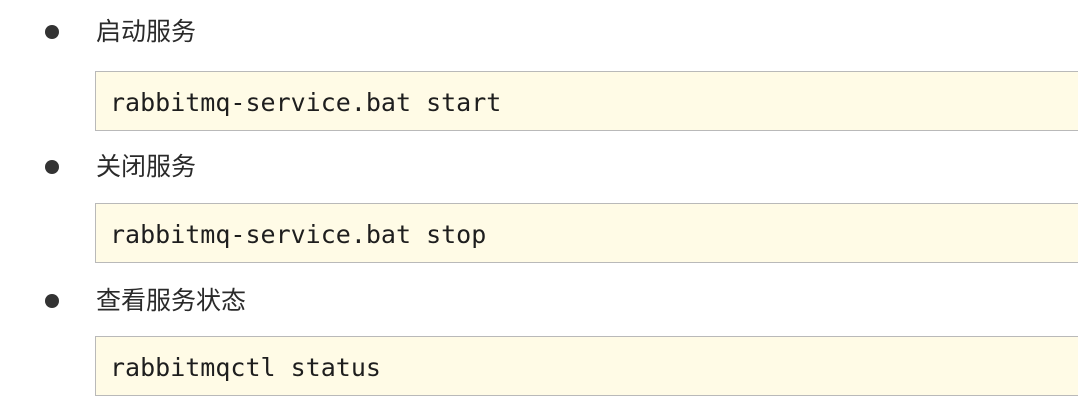 This screenshot has height=406, width=1078. Describe the element at coordinates (146, 31) in the screenshot. I see `section-heading: 启动服务` at that location.